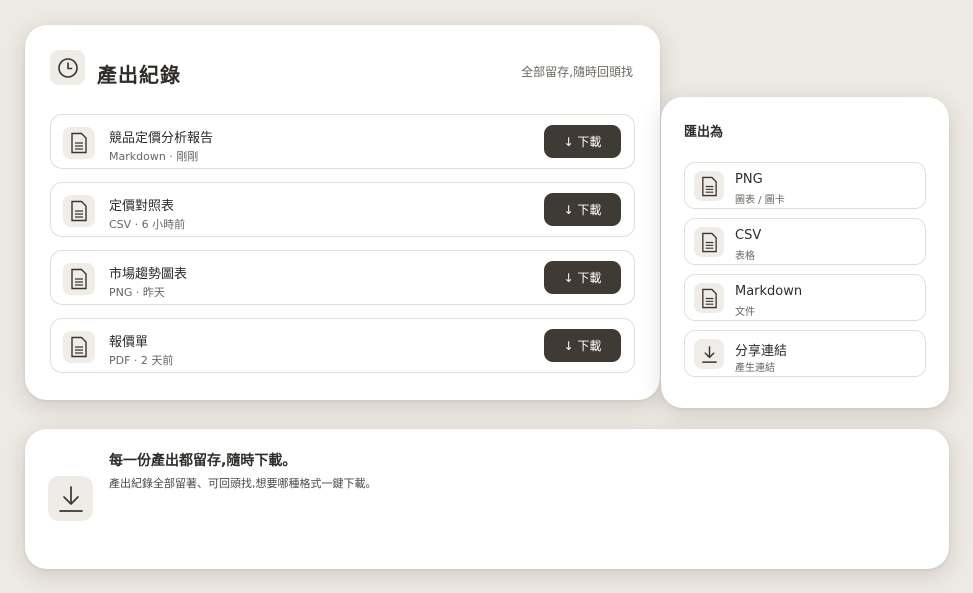 Image resolution: width=973 pixels, height=593 pixels. What do you see at coordinates (139, 75) in the screenshot?
I see `page-title: 產出紀錄` at bounding box center [139, 75].